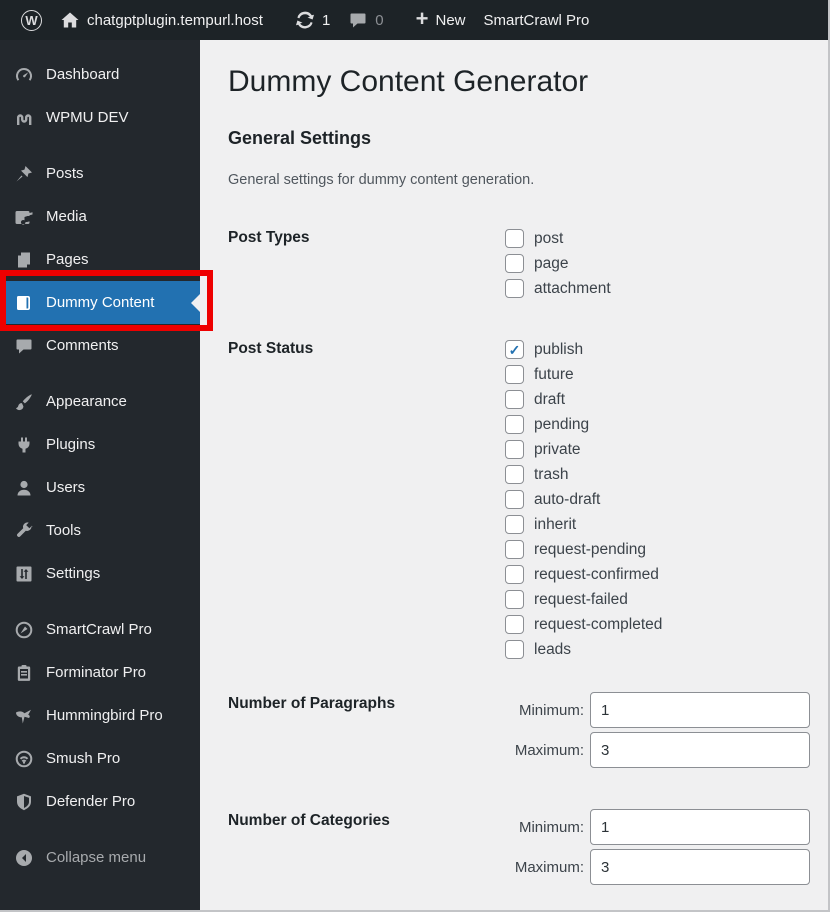 This screenshot has height=912, width=830. I want to click on maximum-label: Maximum:, so click(549, 867).